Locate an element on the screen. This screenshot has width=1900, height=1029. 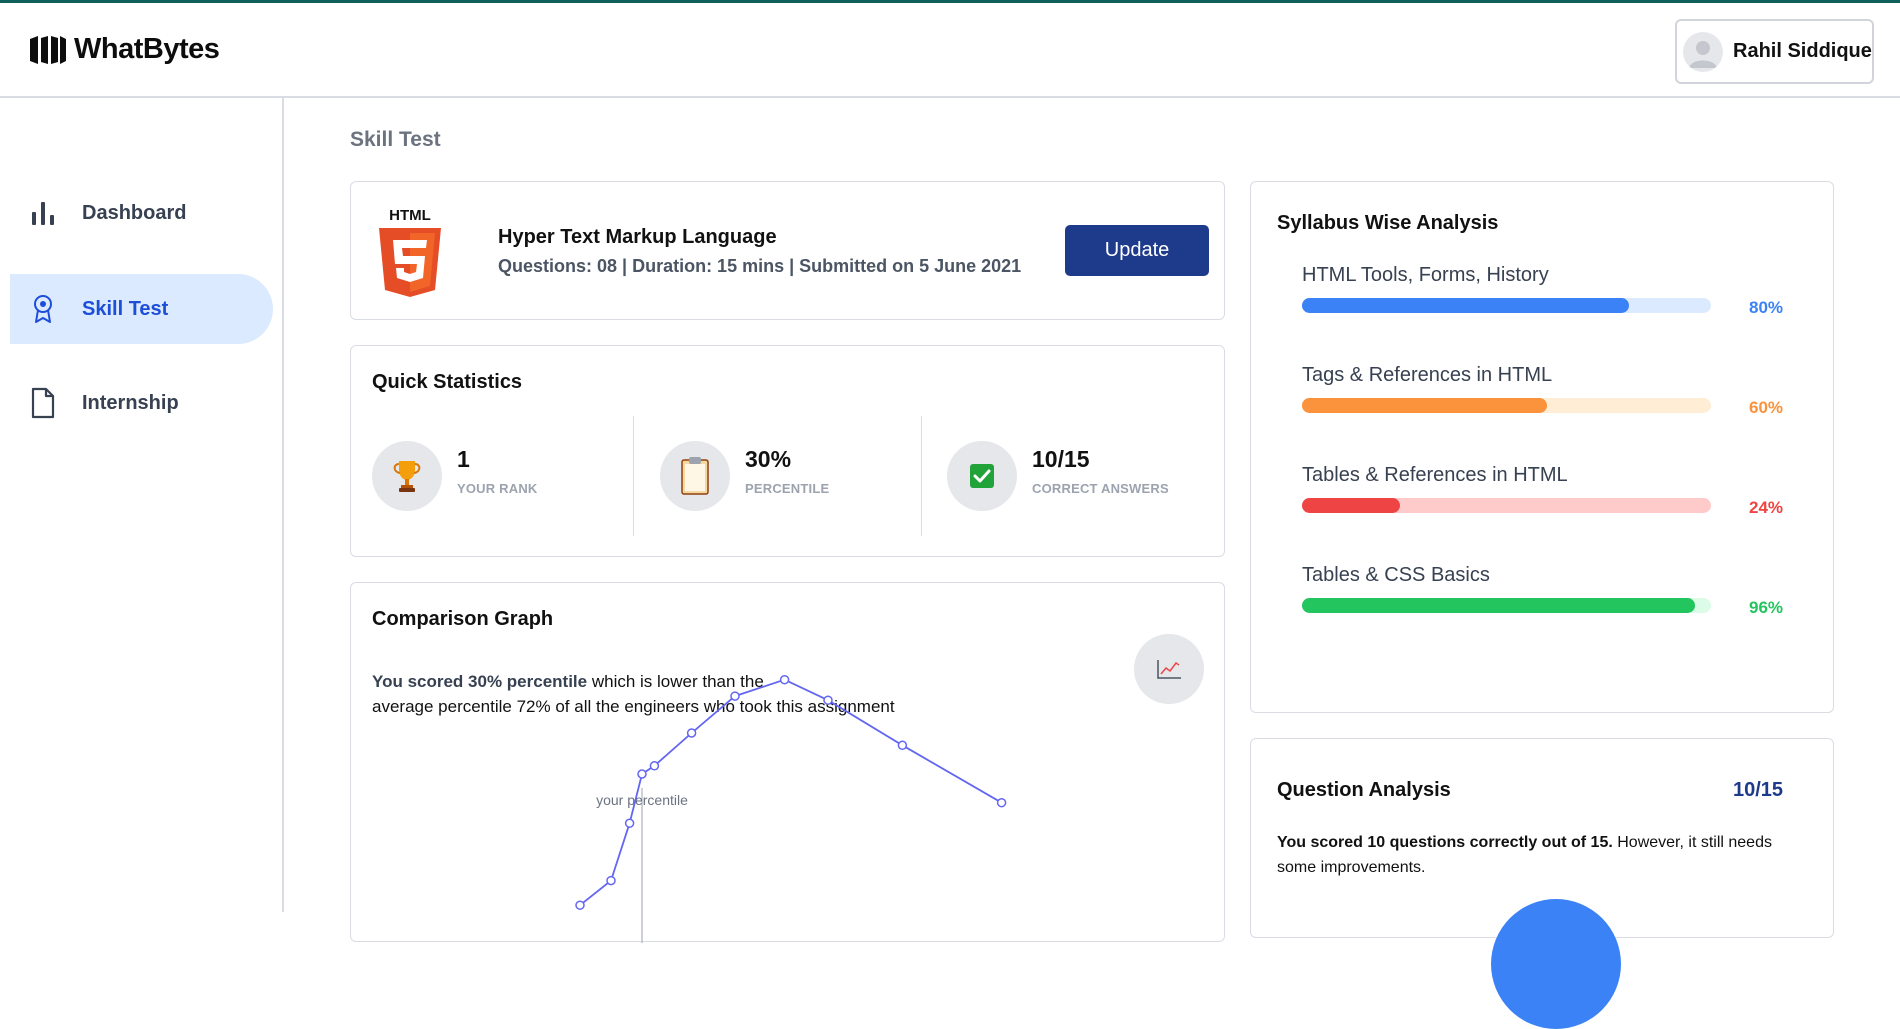
award-ribbon-icon is located at coordinates (43, 309).